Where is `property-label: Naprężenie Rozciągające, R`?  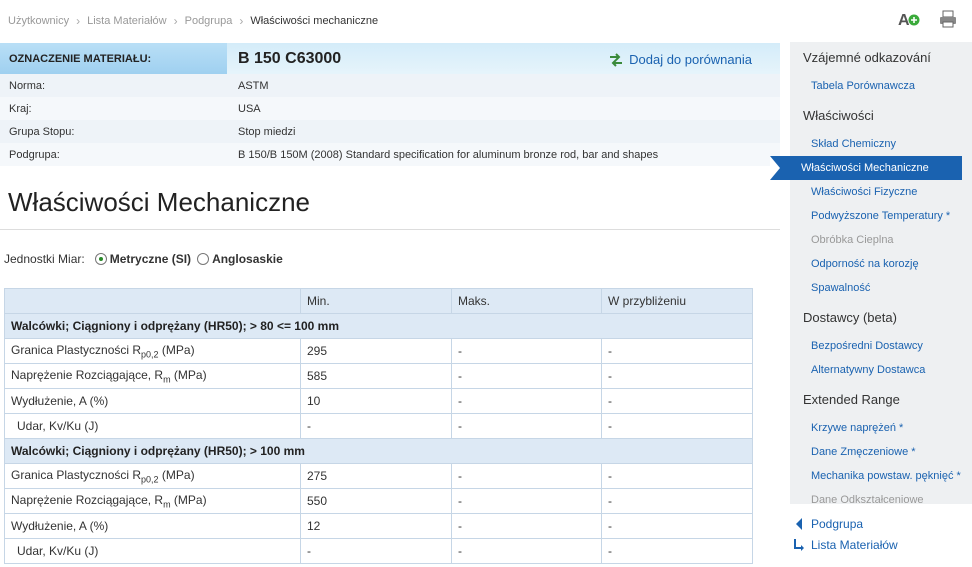
property-label: Naprężenie Rozciągające, R is located at coordinates (87, 499).